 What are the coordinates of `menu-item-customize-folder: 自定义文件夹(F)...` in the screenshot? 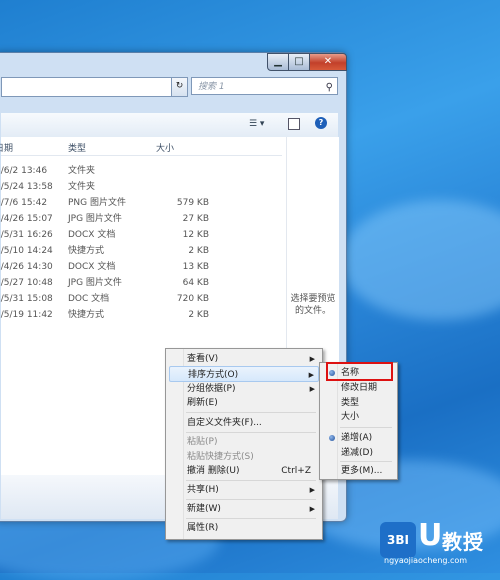 It's located at (244, 423).